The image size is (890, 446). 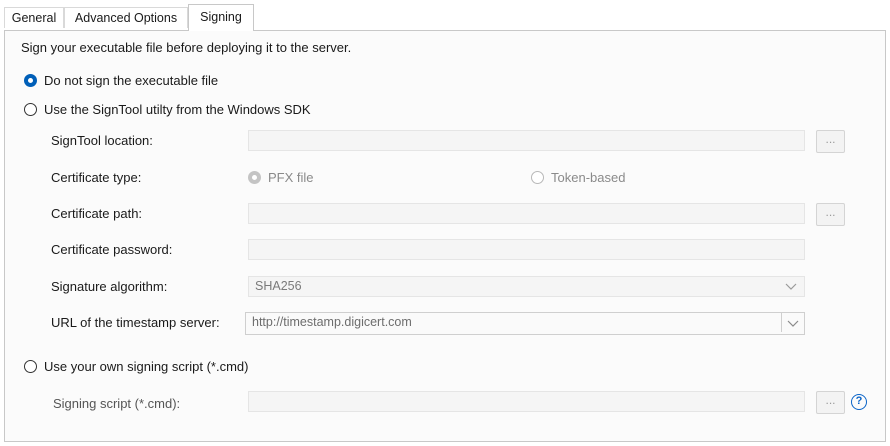 I want to click on cert-type-token-option: Token-based, so click(x=578, y=177).